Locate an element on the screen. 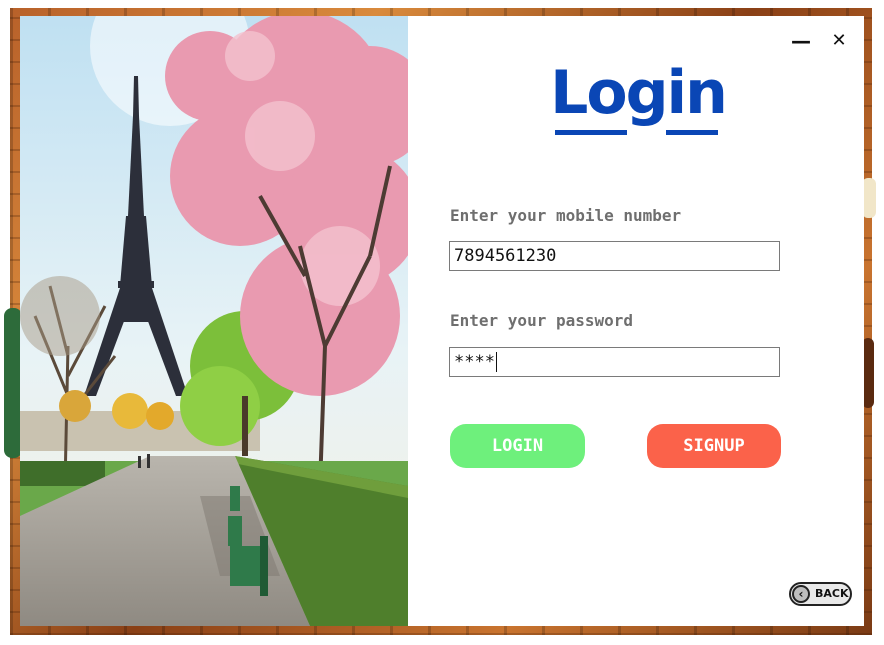  password-label: Enter your password is located at coordinates (542, 320).